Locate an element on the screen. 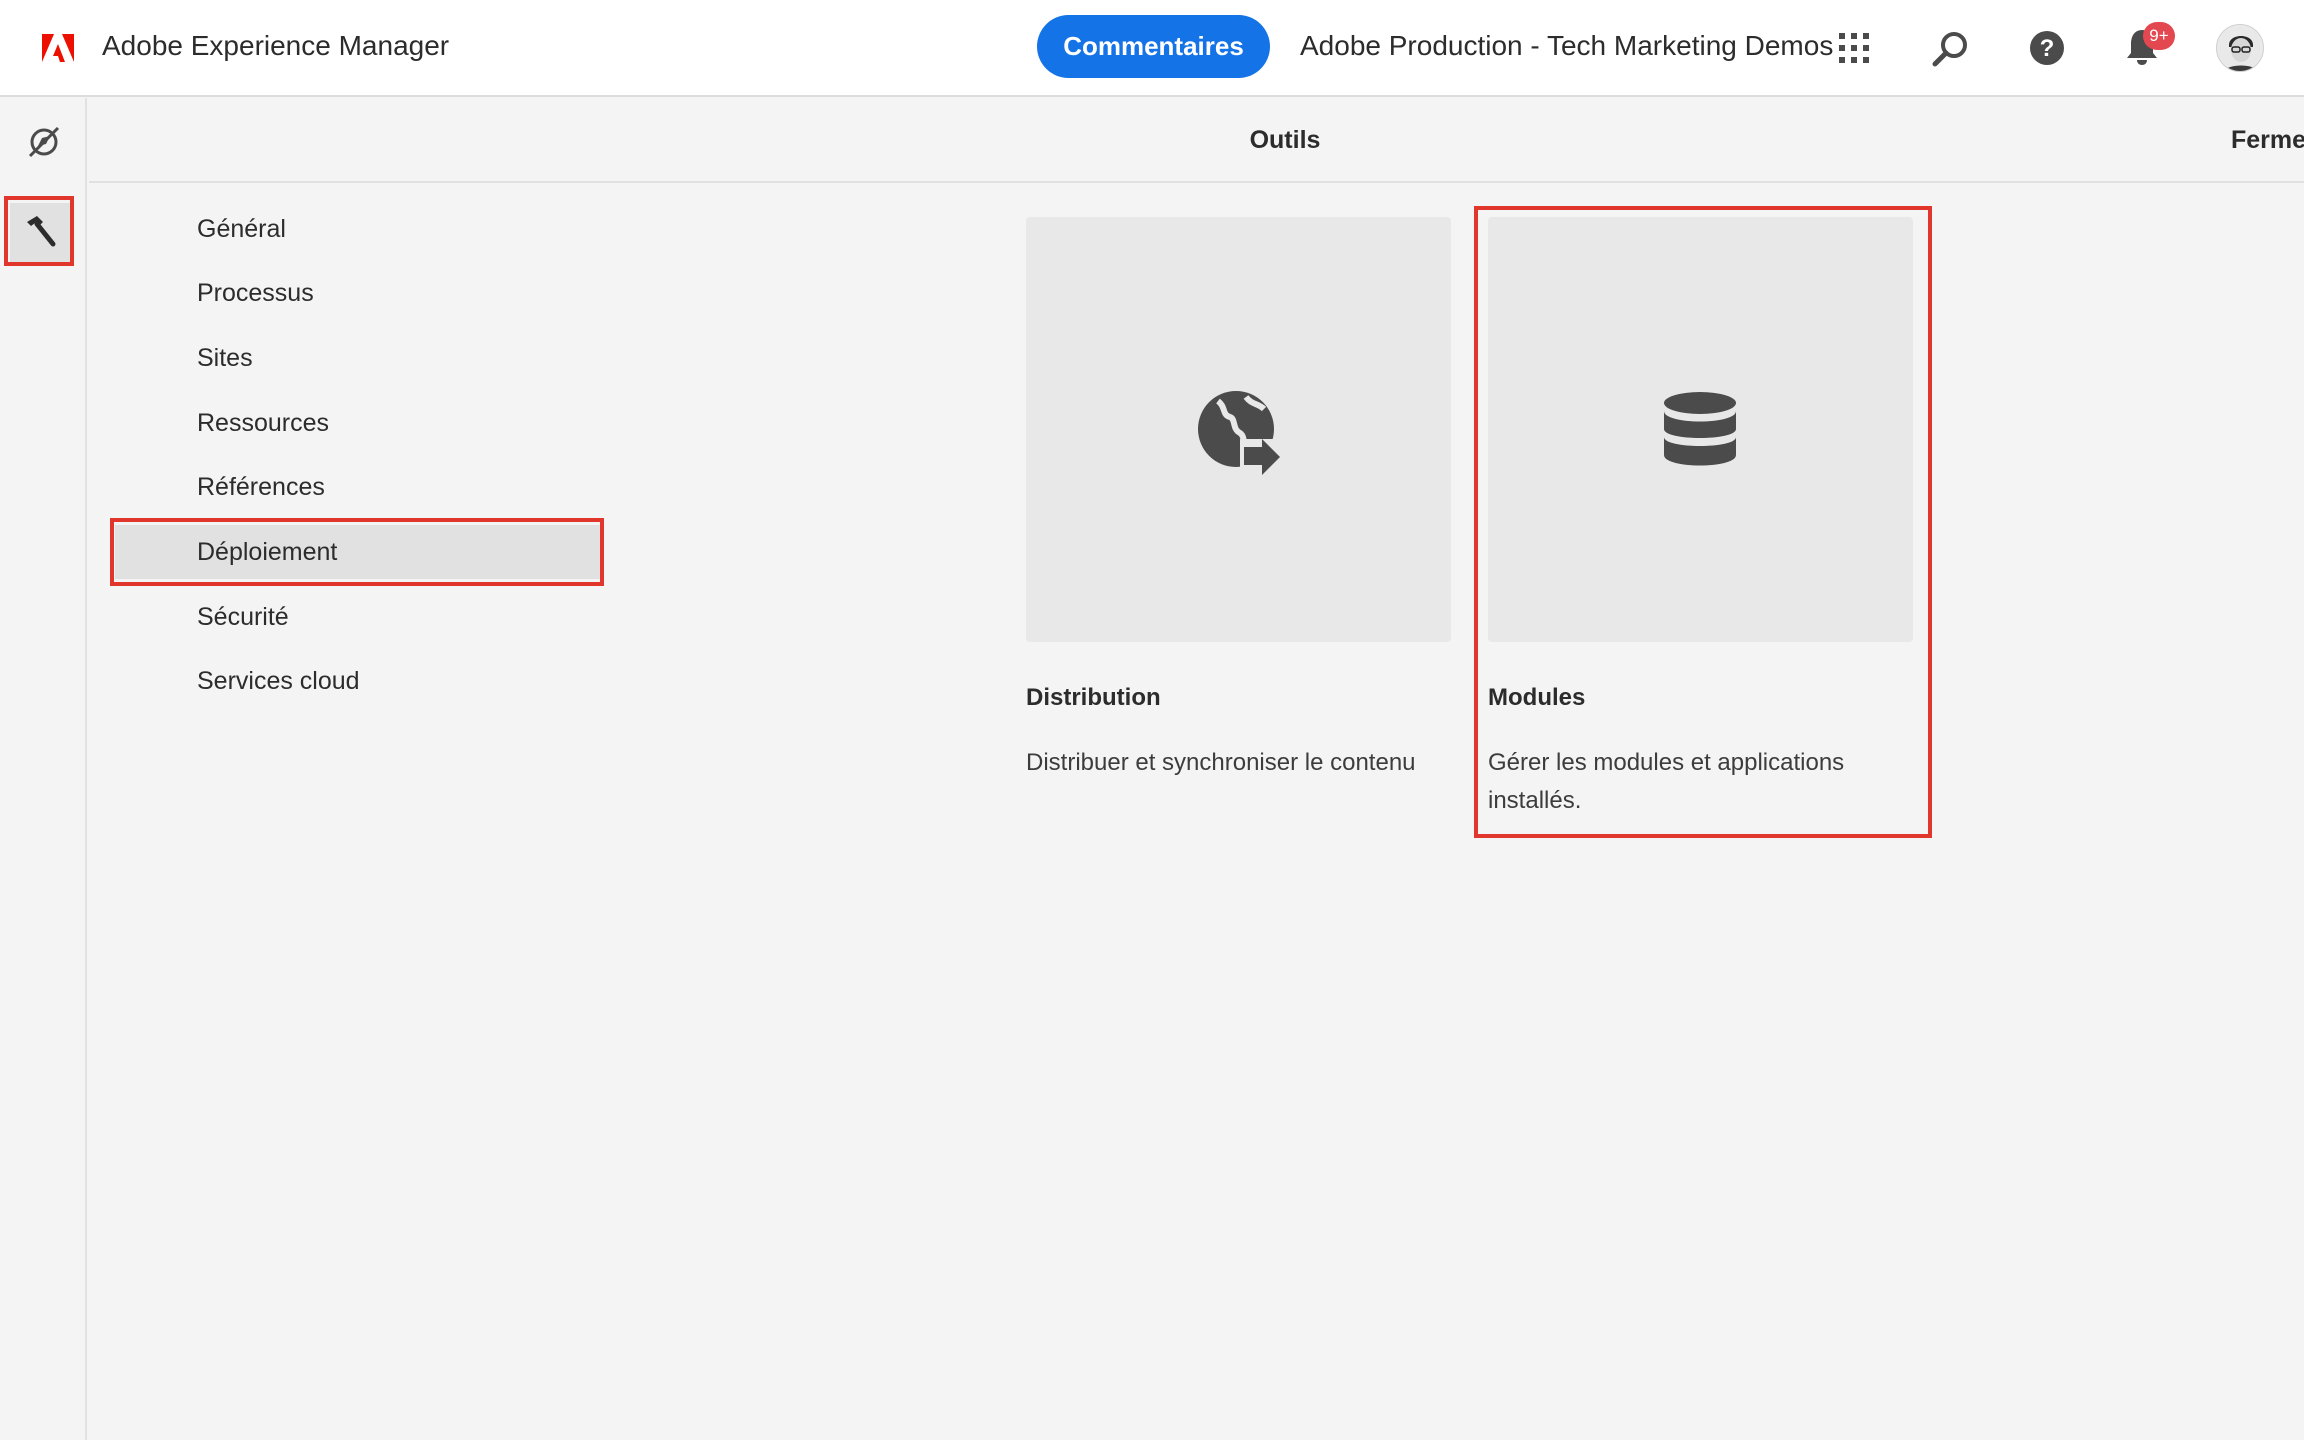  globe-sync-icon is located at coordinates (1242, 434).